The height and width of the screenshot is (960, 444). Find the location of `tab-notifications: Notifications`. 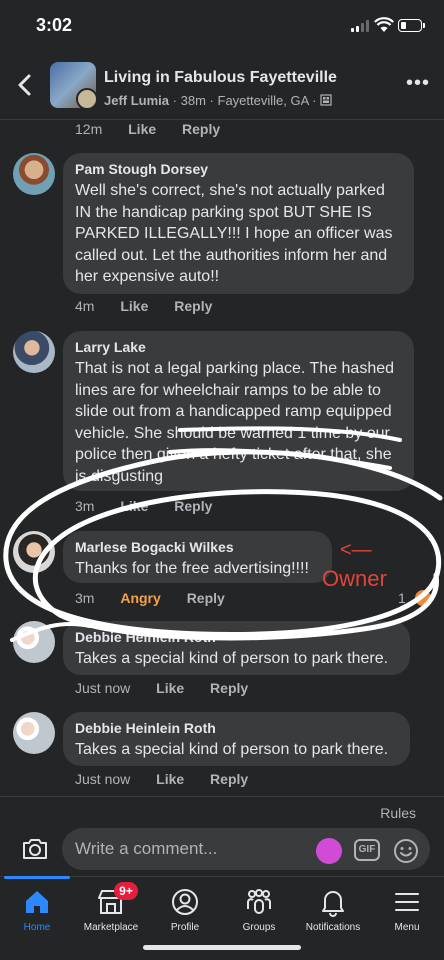

tab-notifications: Notifications is located at coordinates (333, 907).